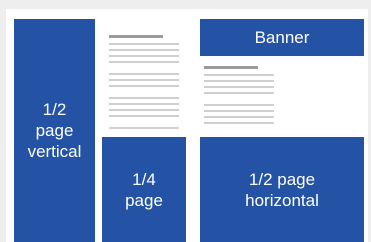  I want to click on half-page-vertical-label: 1/2 page vertical, so click(54, 130).